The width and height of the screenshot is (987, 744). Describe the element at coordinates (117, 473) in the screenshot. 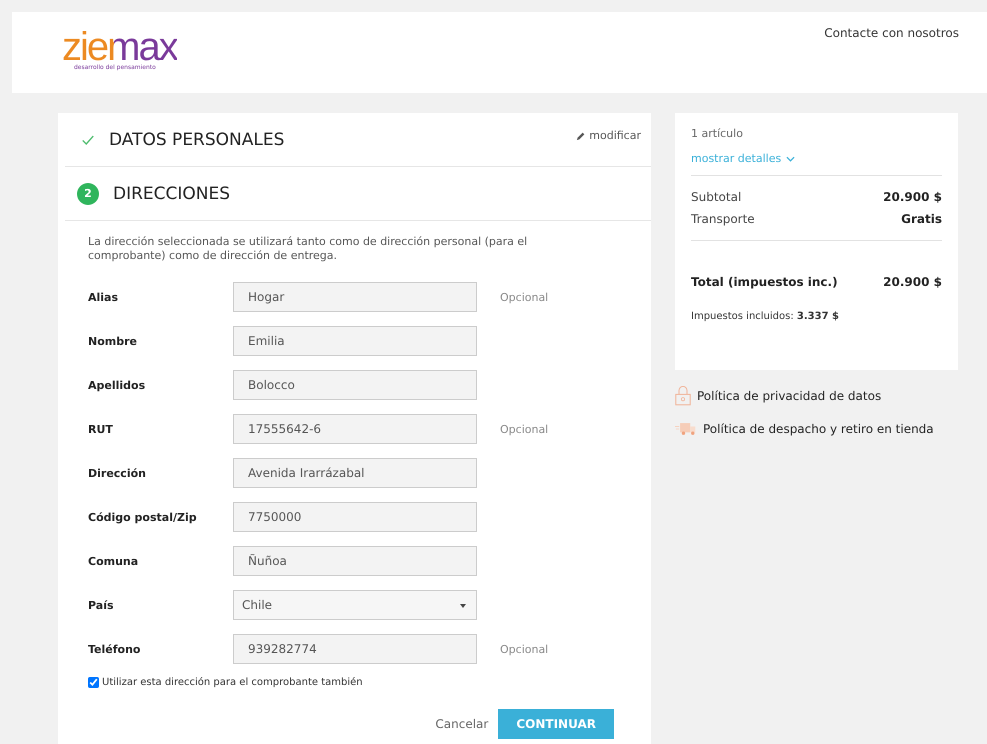

I see `field-label: Dirección` at that location.